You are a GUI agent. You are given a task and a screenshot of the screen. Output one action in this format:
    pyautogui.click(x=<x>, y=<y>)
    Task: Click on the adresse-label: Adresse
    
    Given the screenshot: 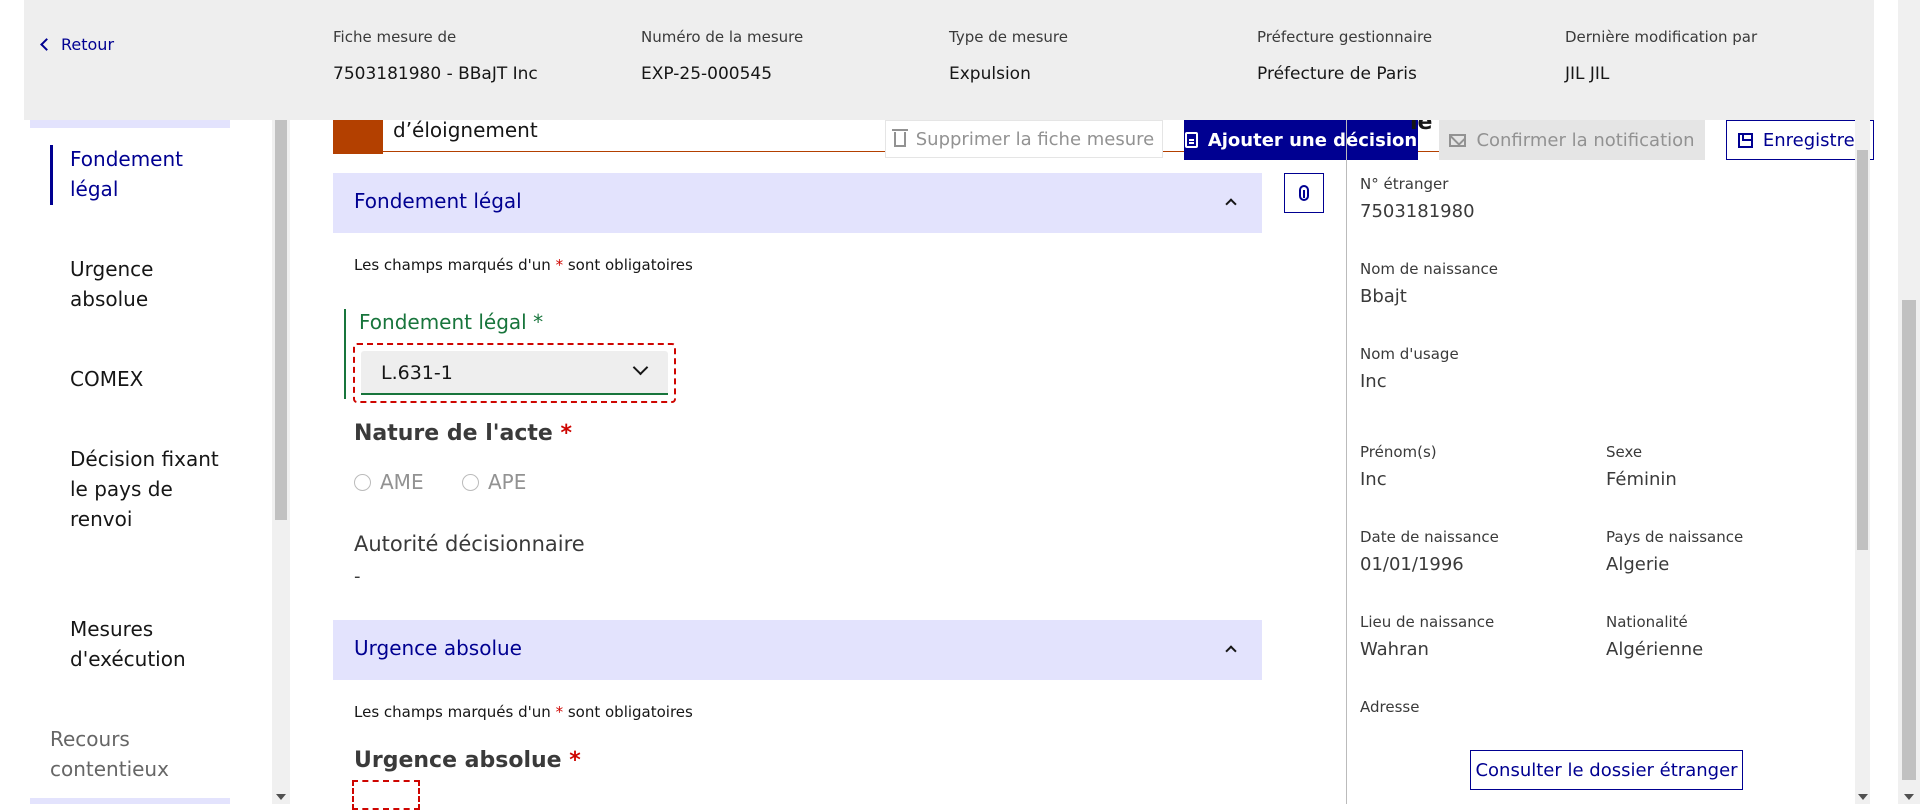 What is the action you would take?
    pyautogui.click(x=1390, y=707)
    